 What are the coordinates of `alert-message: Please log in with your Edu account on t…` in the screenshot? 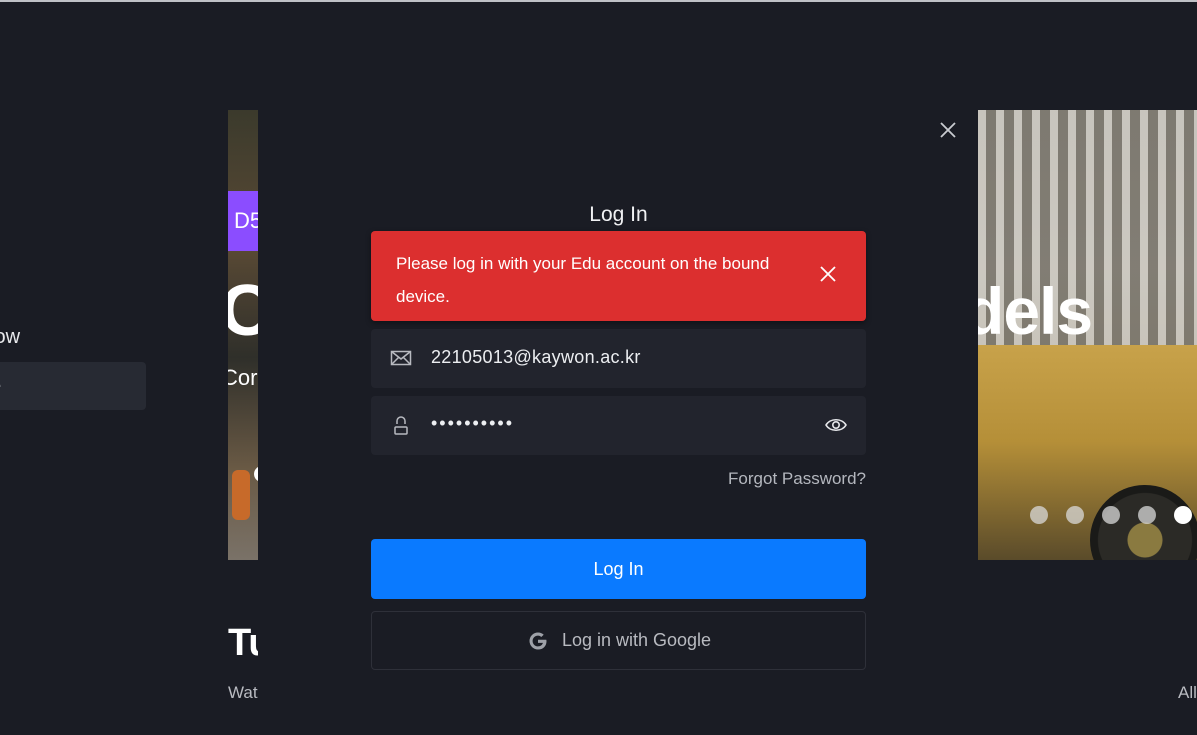 It's located at (583, 280).